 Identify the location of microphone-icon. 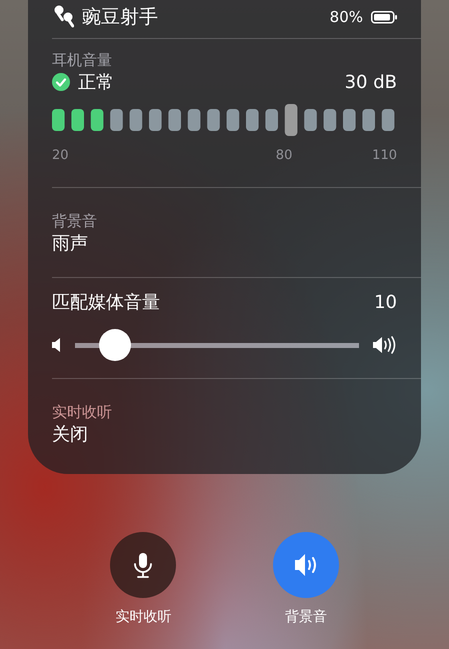
(143, 565).